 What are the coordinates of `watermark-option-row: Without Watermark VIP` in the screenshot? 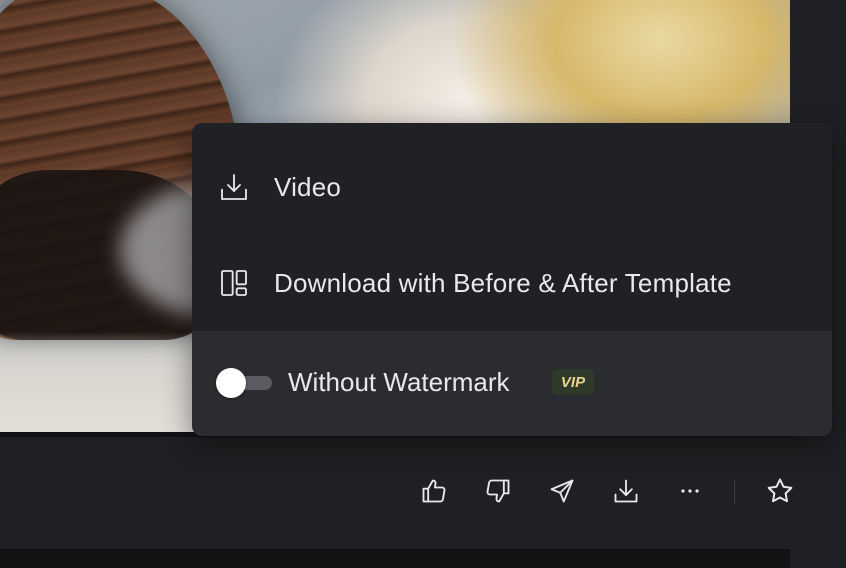 It's located at (512, 381).